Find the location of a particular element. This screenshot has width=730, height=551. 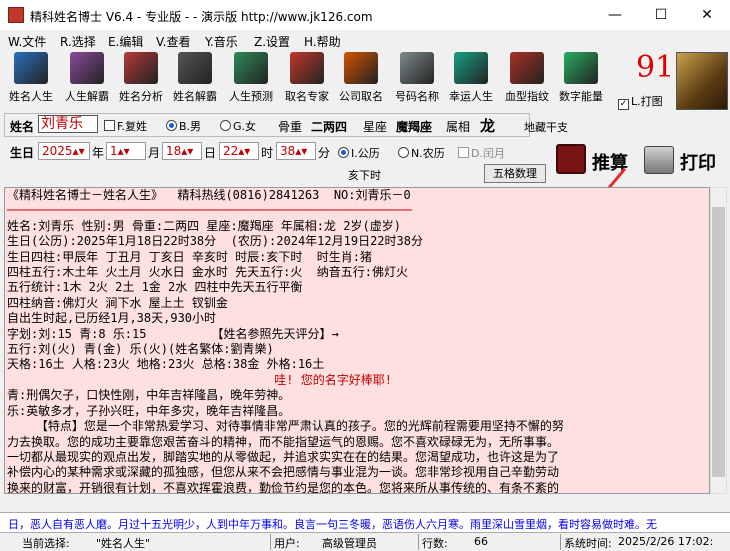

toolbar-label: 号码名称 is located at coordinates (417, 96).